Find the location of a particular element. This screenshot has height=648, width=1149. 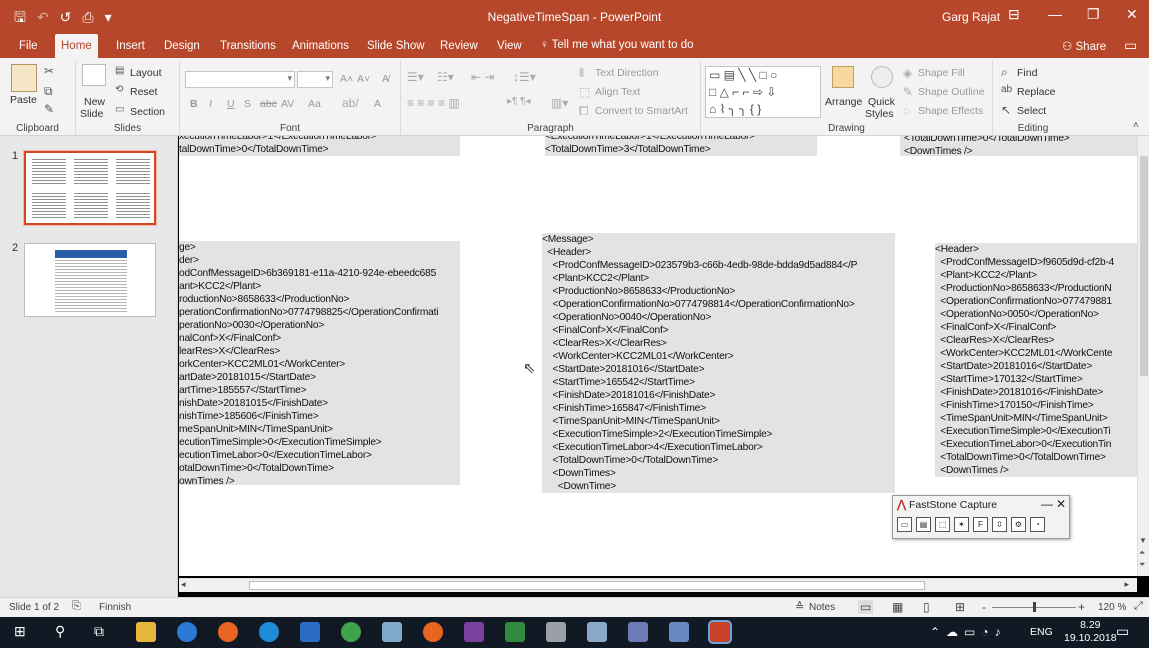

zoom-in-button: + is located at coordinates (1081, 607).